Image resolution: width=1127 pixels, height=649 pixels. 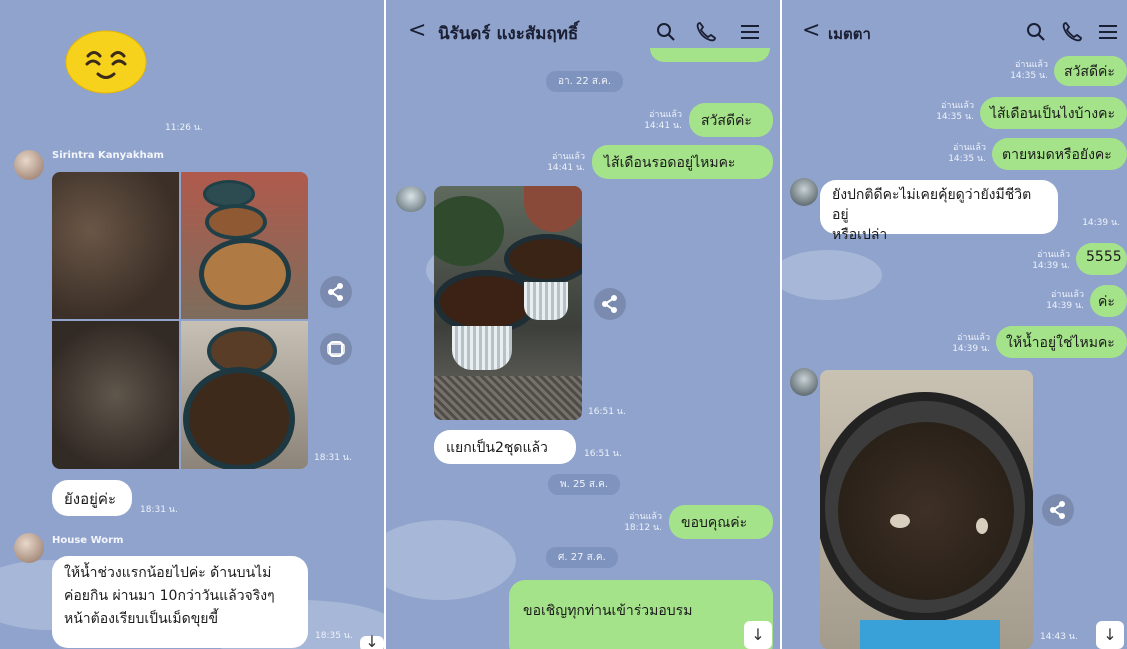 What do you see at coordinates (1101, 259) in the screenshot?
I see `outgoing-message: 5555` at bounding box center [1101, 259].